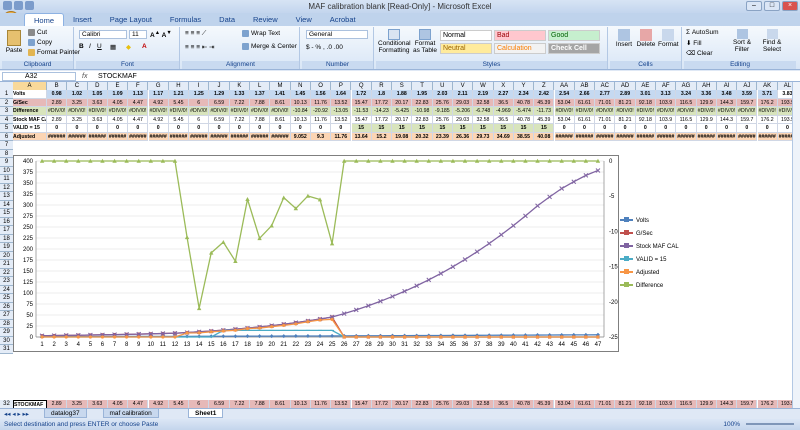 This screenshot has width=800, height=430. What do you see at coordinates (707, 86) in the screenshot?
I see `column-header-AH: AH` at bounding box center [707, 86].